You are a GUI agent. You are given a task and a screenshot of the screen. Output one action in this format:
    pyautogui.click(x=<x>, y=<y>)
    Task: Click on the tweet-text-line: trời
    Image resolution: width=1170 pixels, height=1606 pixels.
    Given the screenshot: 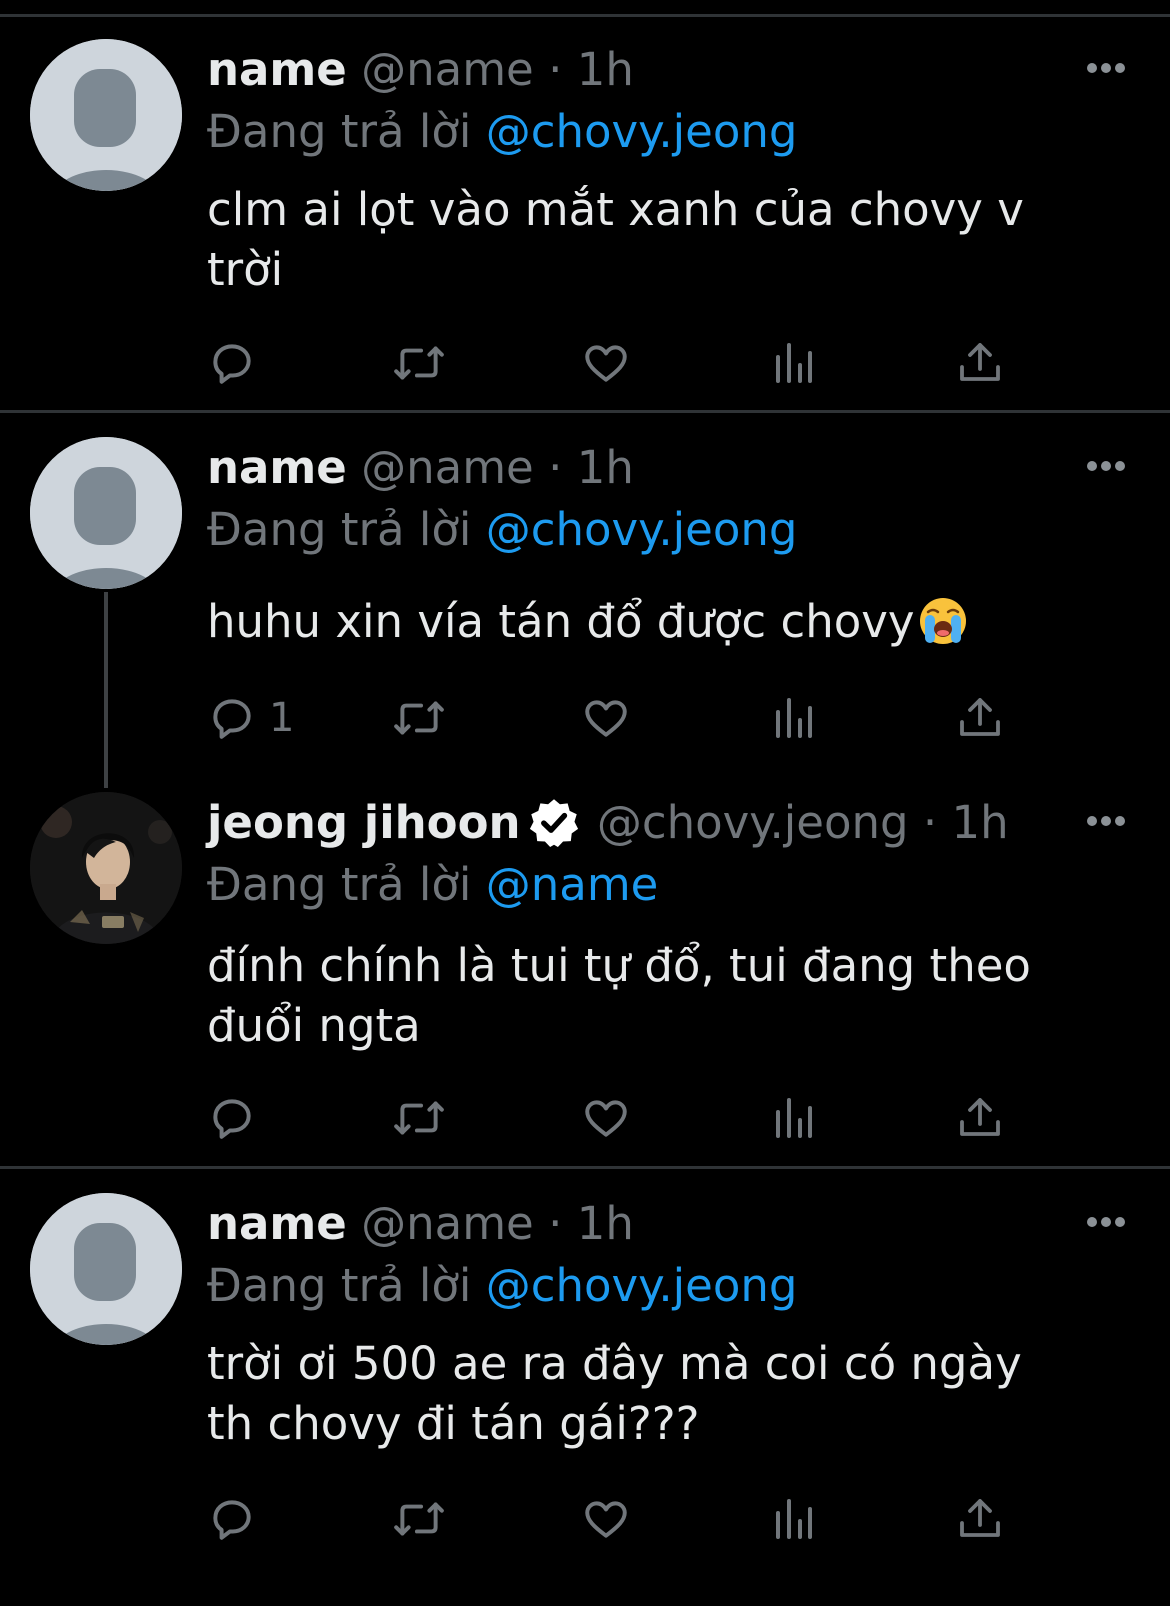 What is the action you would take?
    pyautogui.click(x=245, y=269)
    